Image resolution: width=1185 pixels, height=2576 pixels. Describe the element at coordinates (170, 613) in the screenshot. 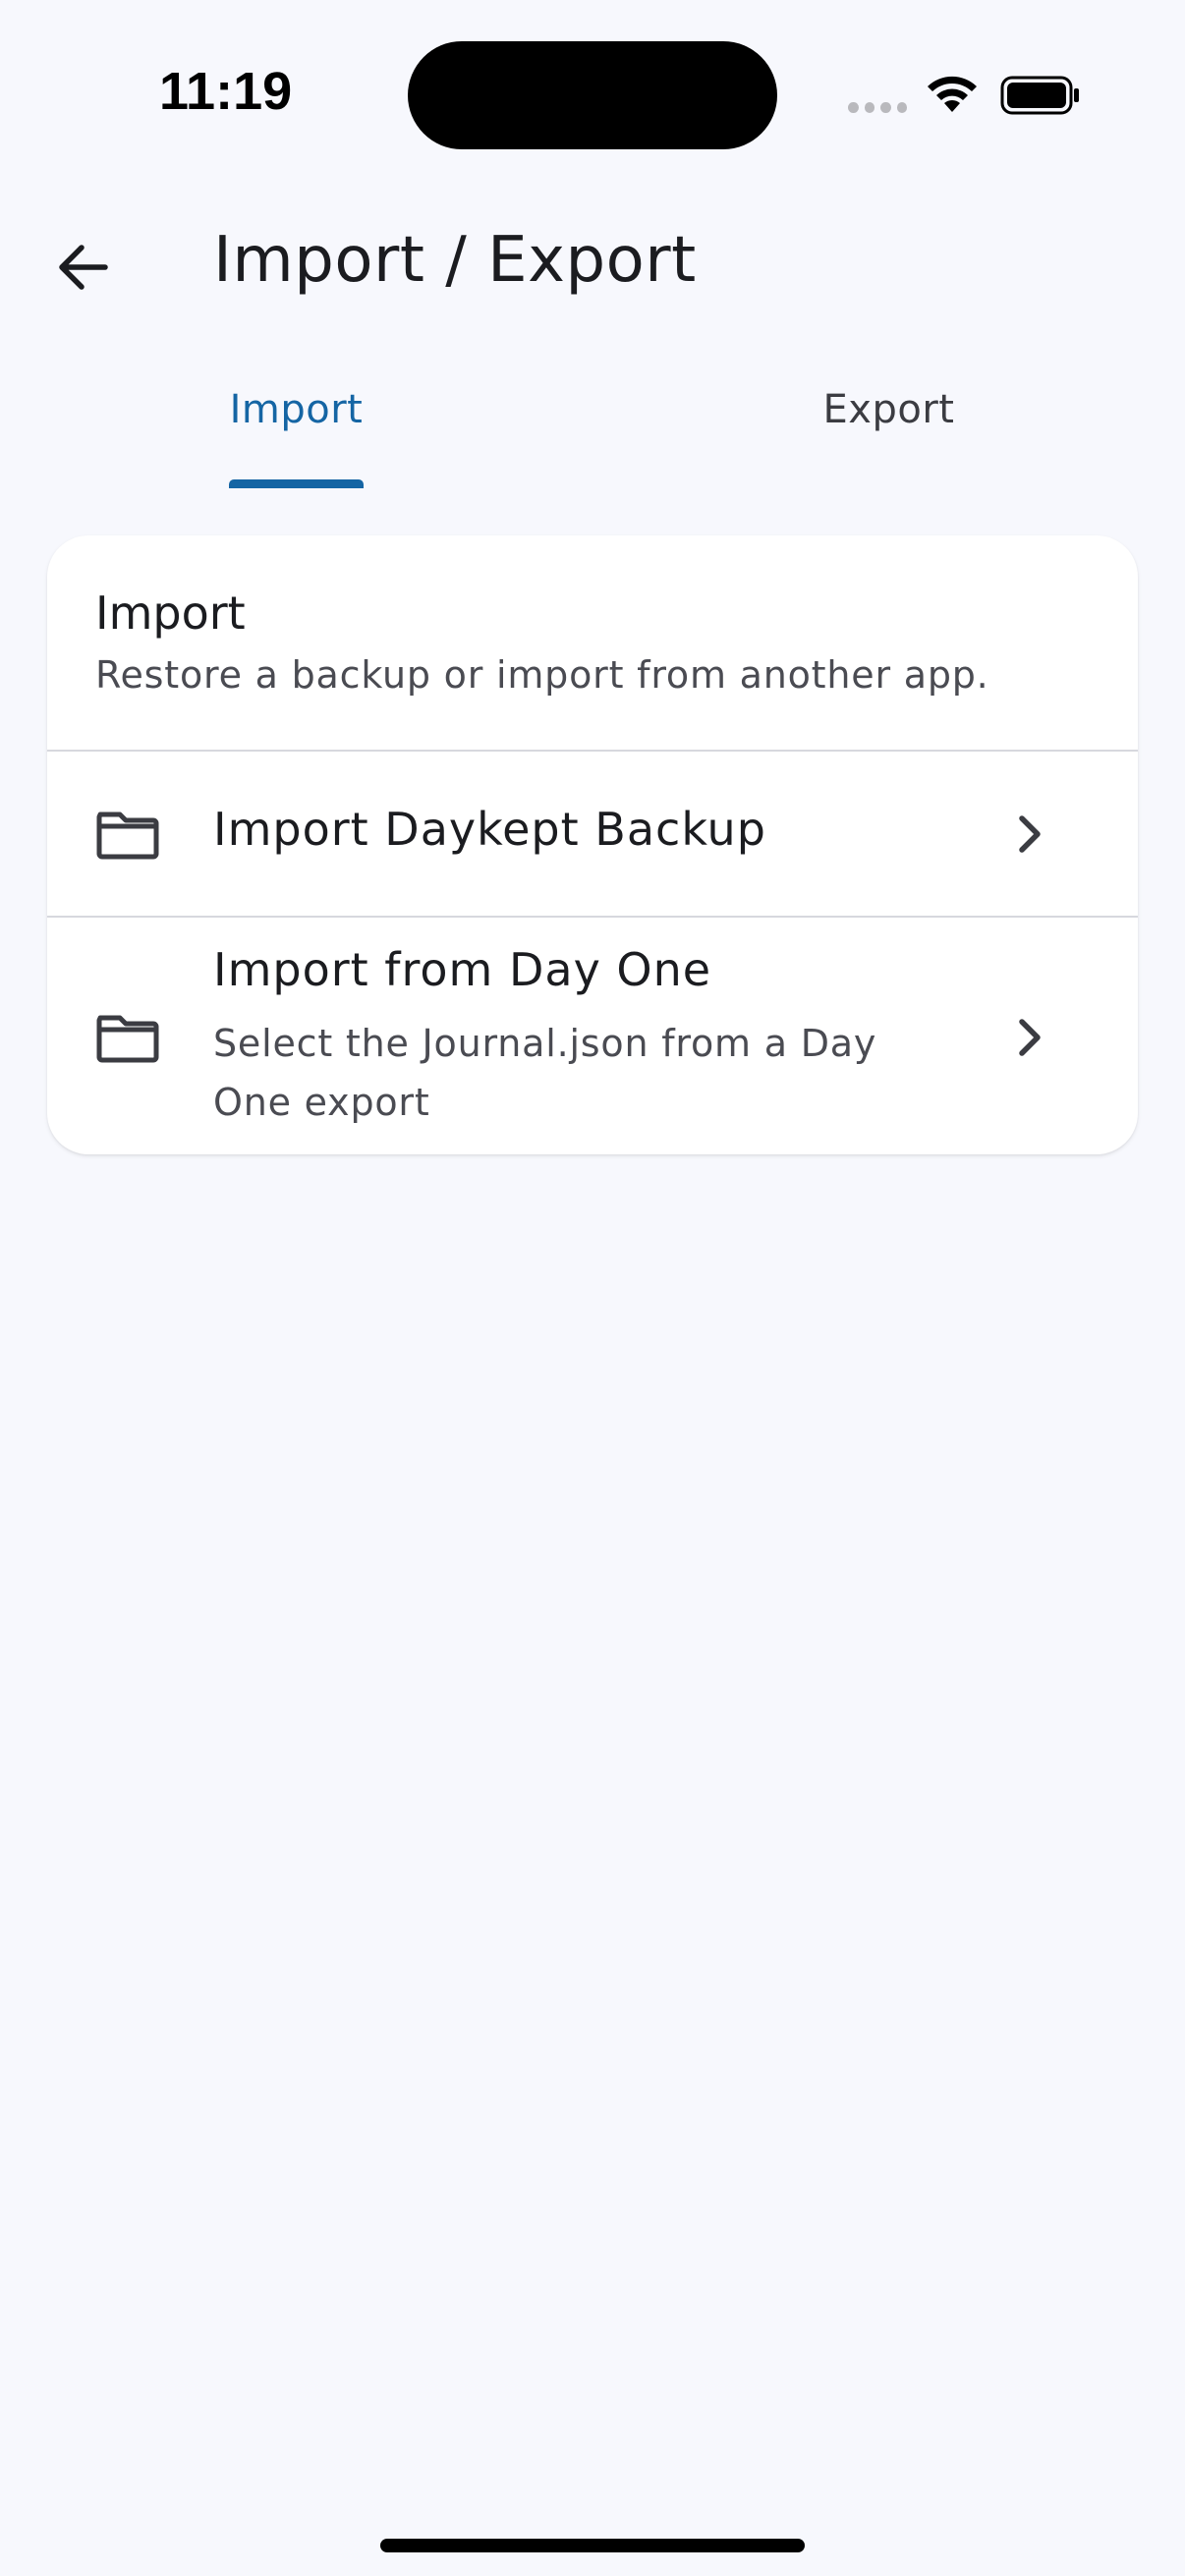

I see `card-title: Import` at that location.